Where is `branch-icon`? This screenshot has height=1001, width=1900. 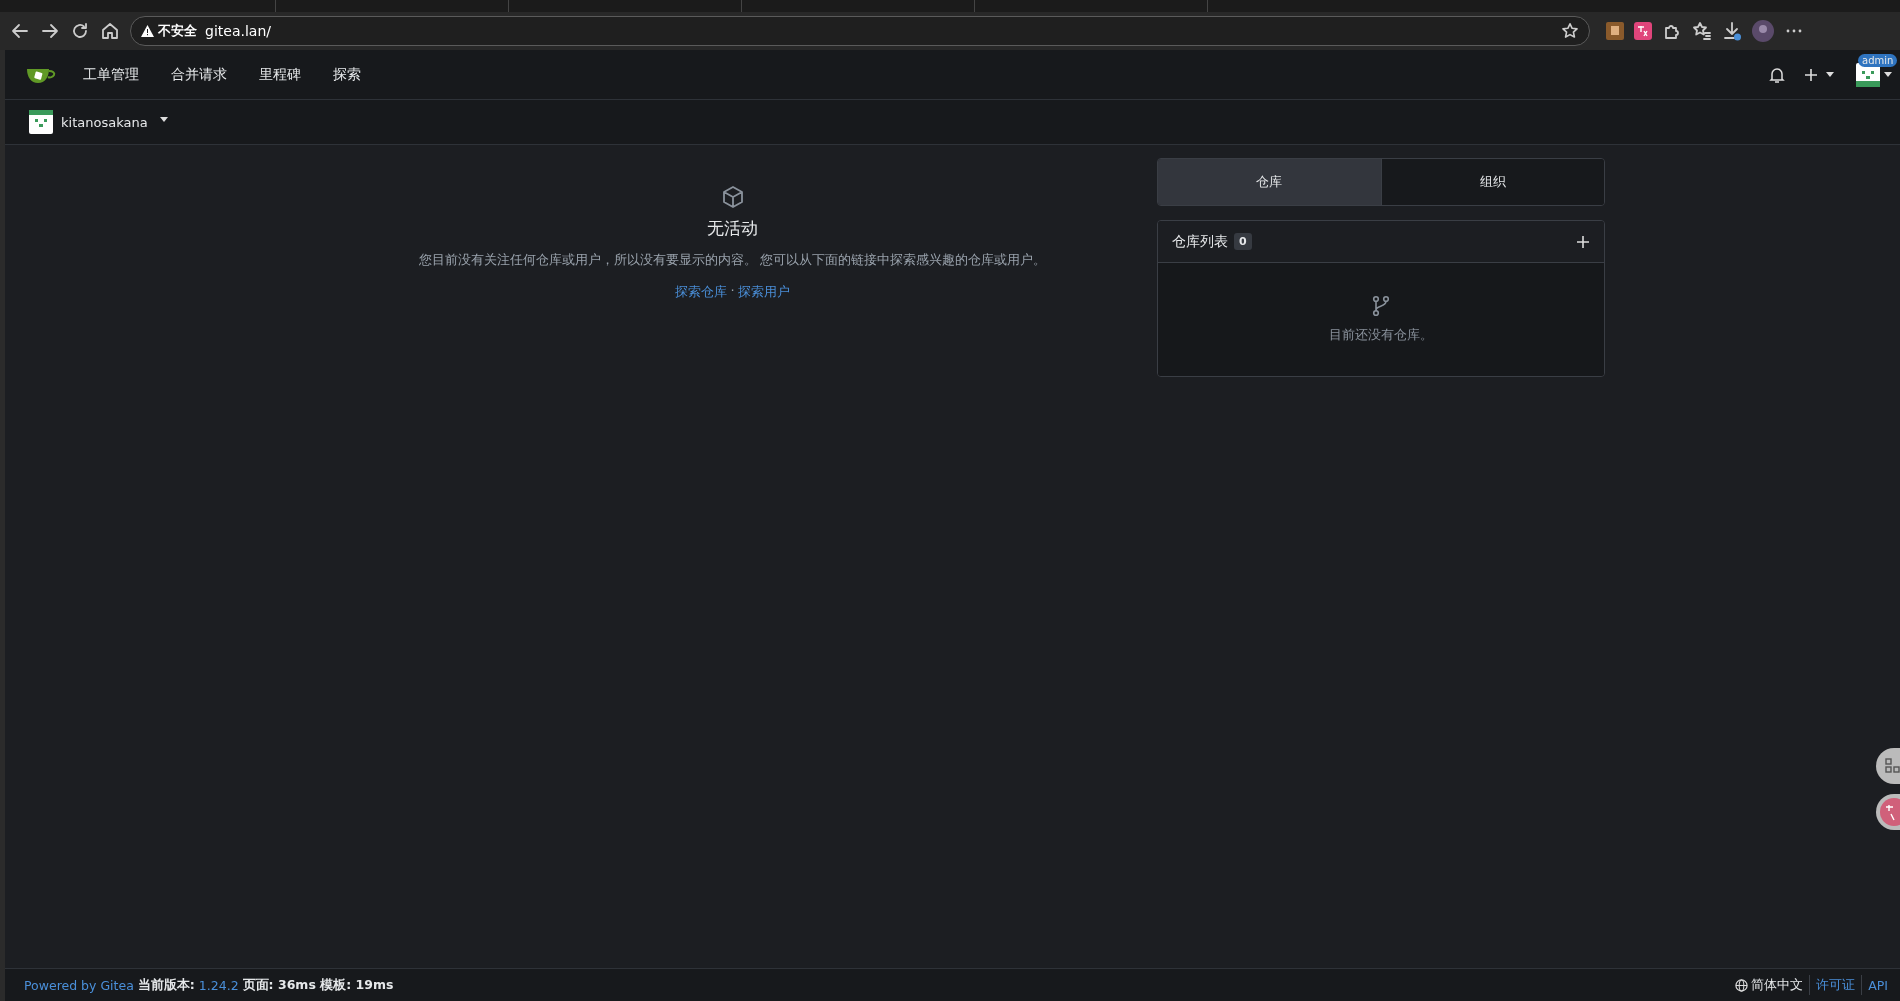
branch-icon is located at coordinates (1381, 306).